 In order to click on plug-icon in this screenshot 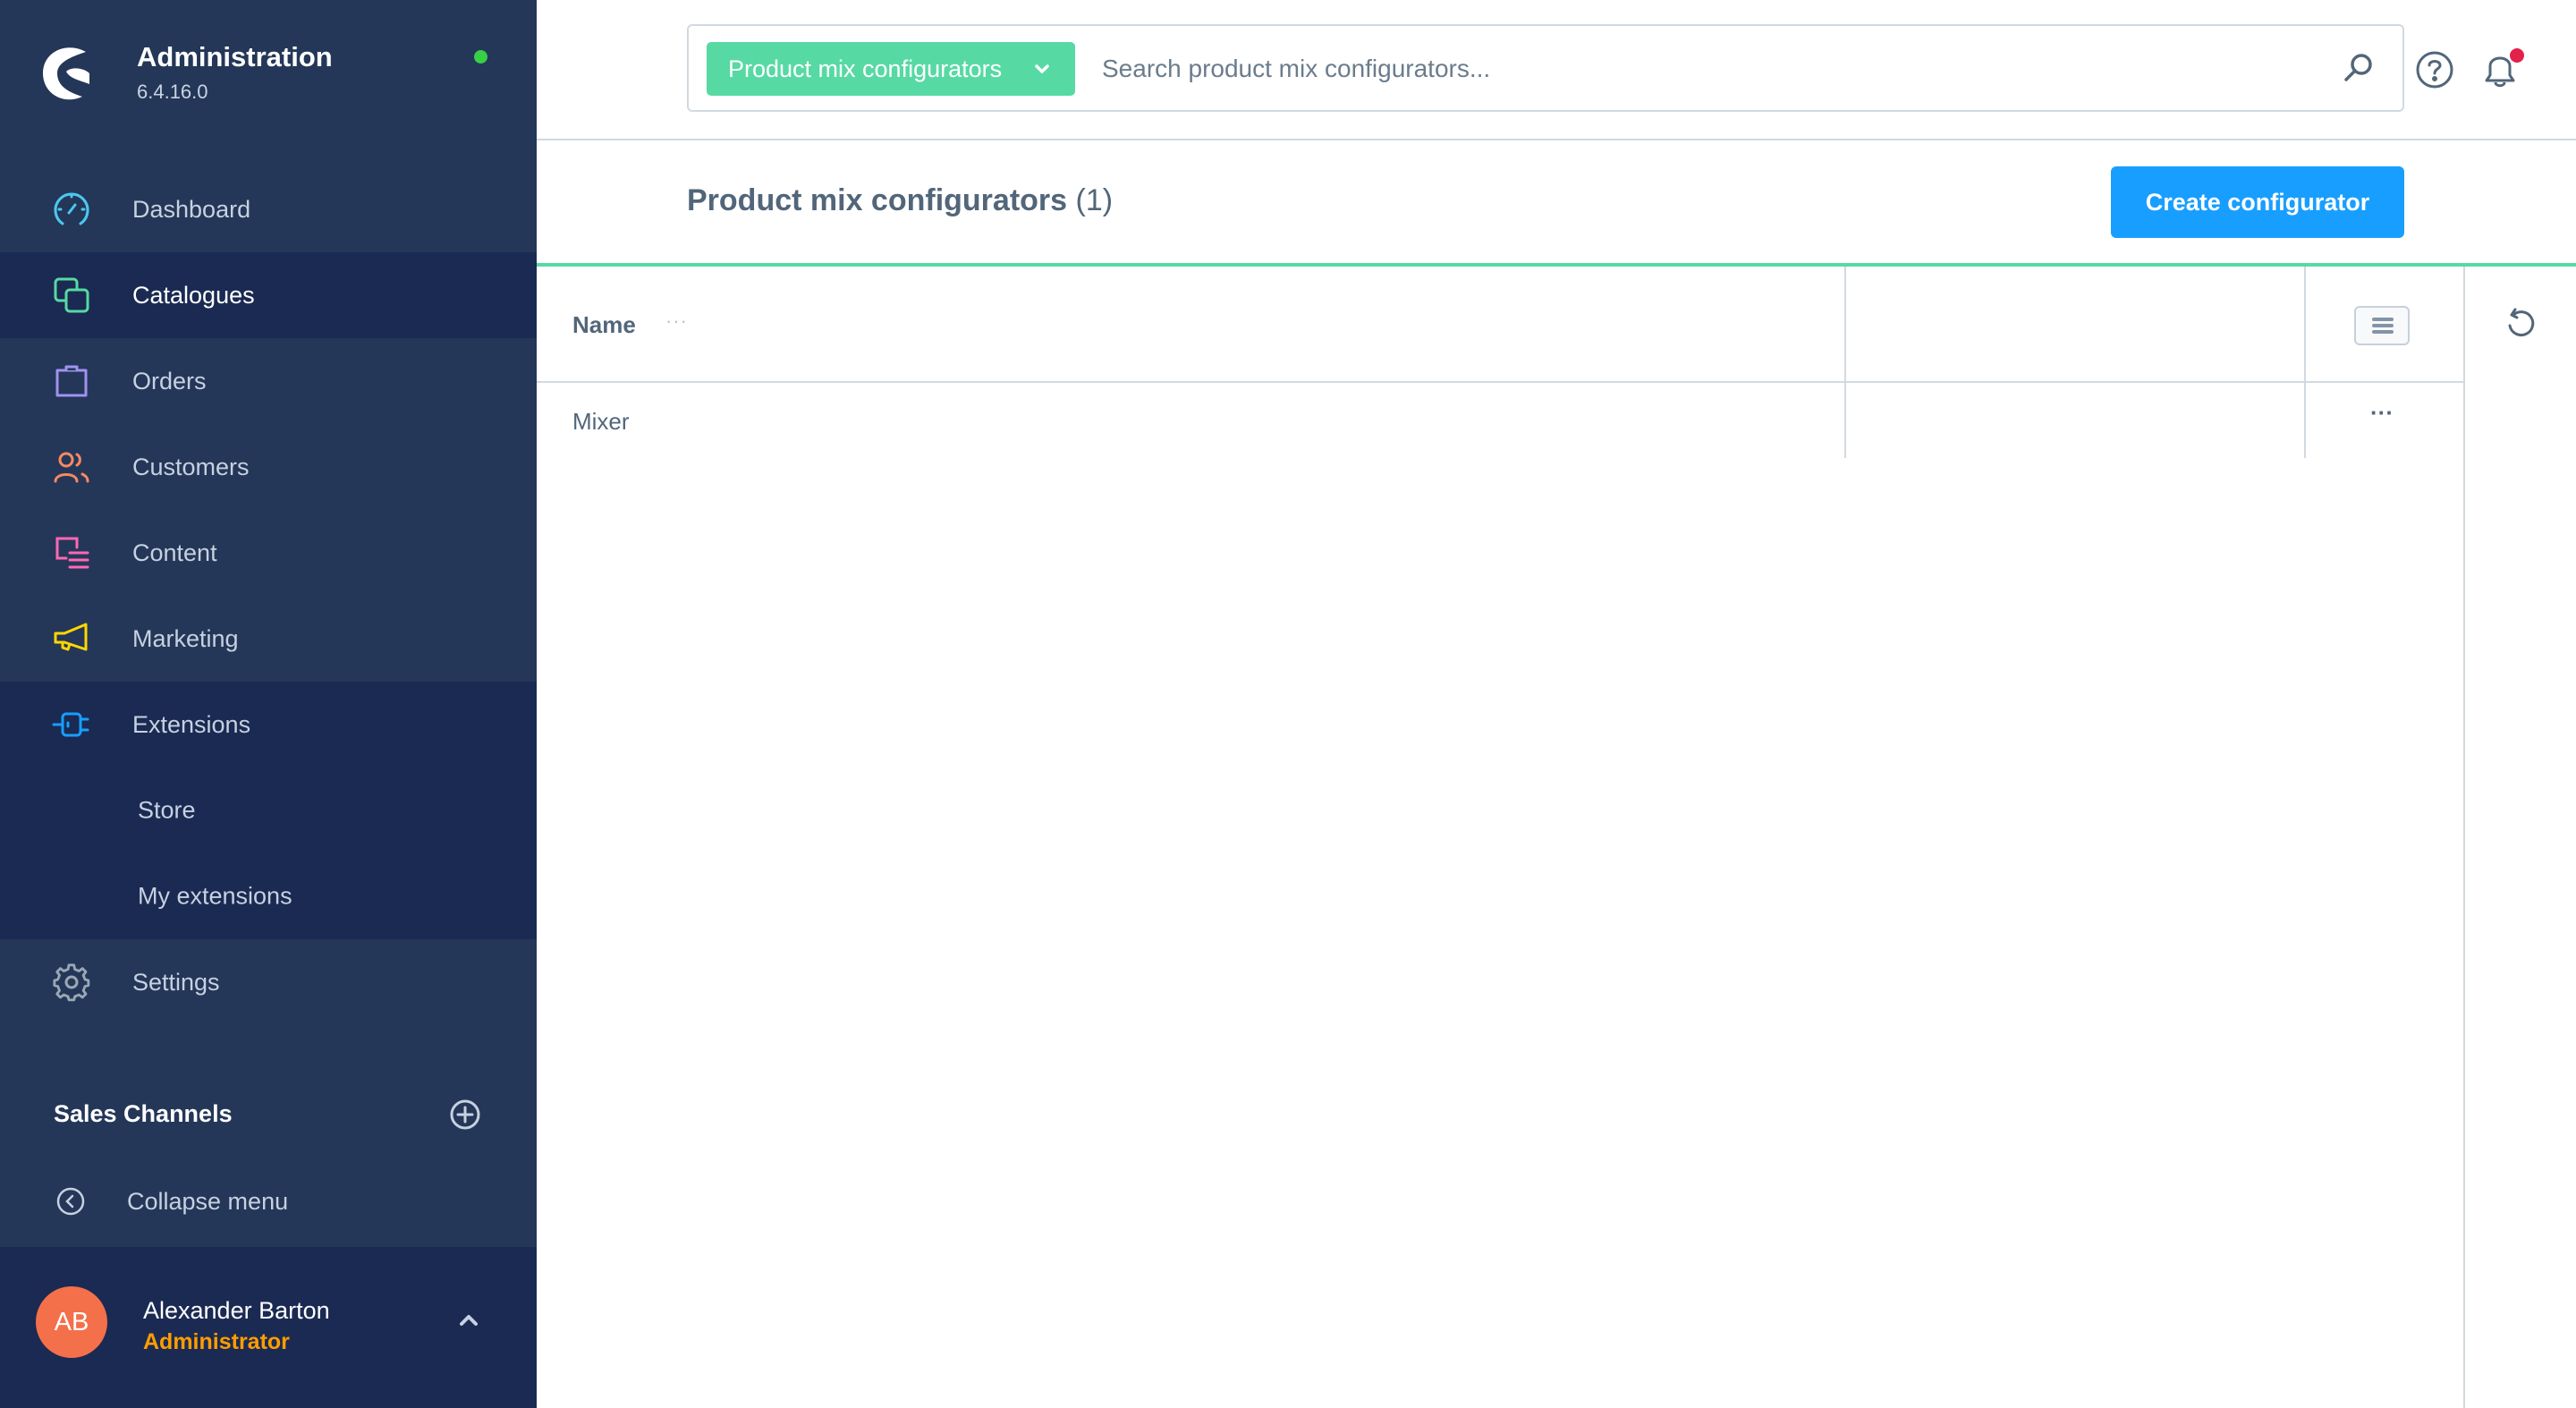, I will do `click(70, 724)`.